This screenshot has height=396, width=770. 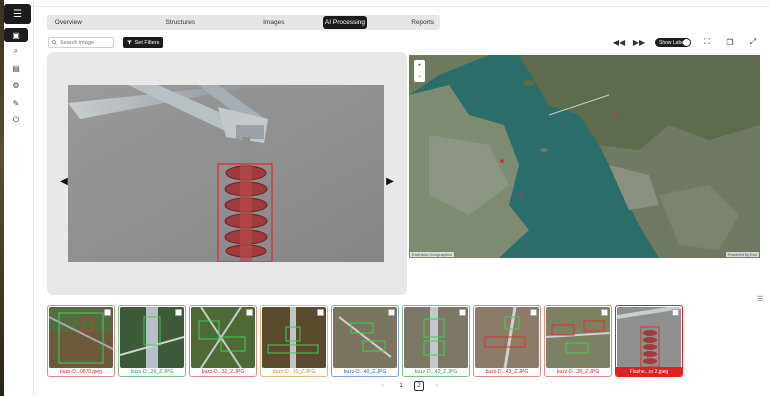 I want to click on sidebar-item-logout: ⏻, so click(x=16, y=120).